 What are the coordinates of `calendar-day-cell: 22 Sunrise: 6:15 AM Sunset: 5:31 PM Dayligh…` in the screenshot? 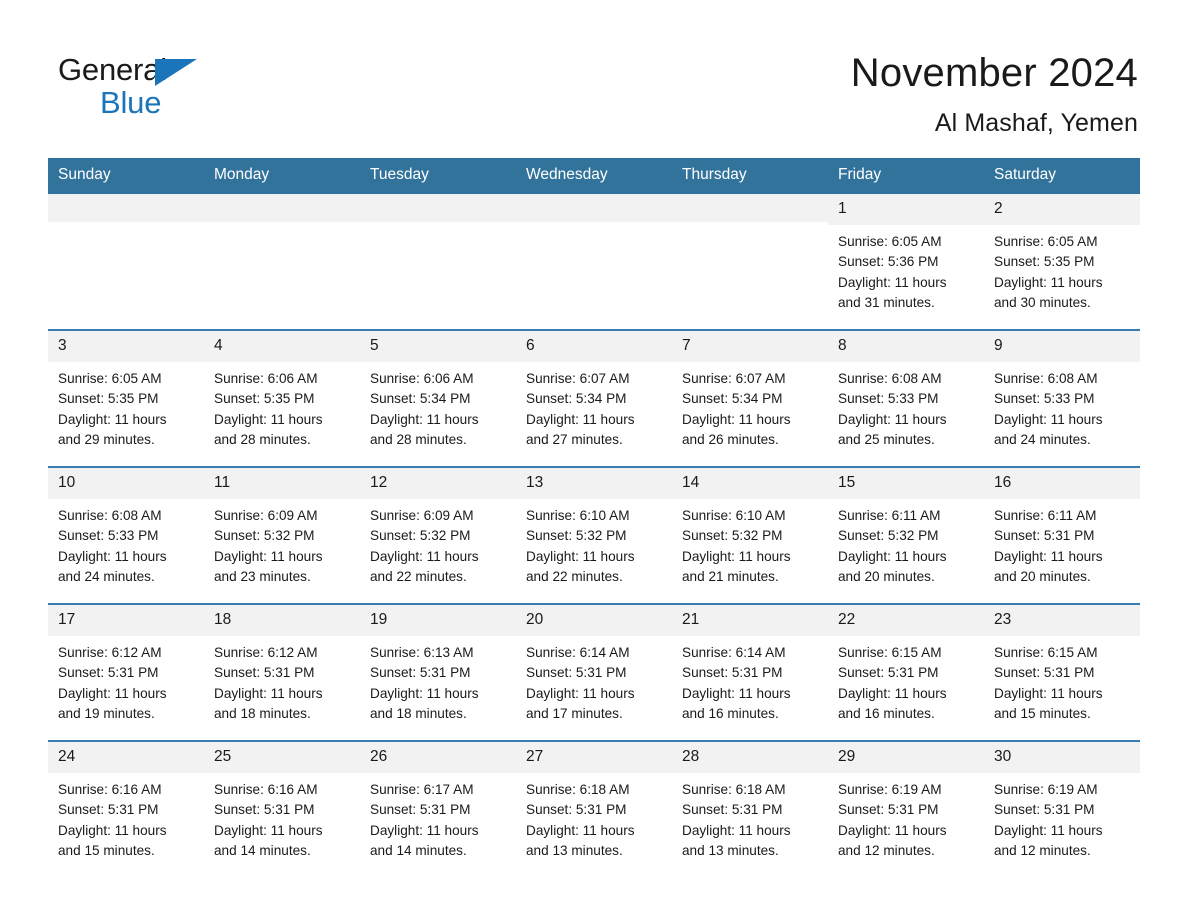 It's located at (906, 672).